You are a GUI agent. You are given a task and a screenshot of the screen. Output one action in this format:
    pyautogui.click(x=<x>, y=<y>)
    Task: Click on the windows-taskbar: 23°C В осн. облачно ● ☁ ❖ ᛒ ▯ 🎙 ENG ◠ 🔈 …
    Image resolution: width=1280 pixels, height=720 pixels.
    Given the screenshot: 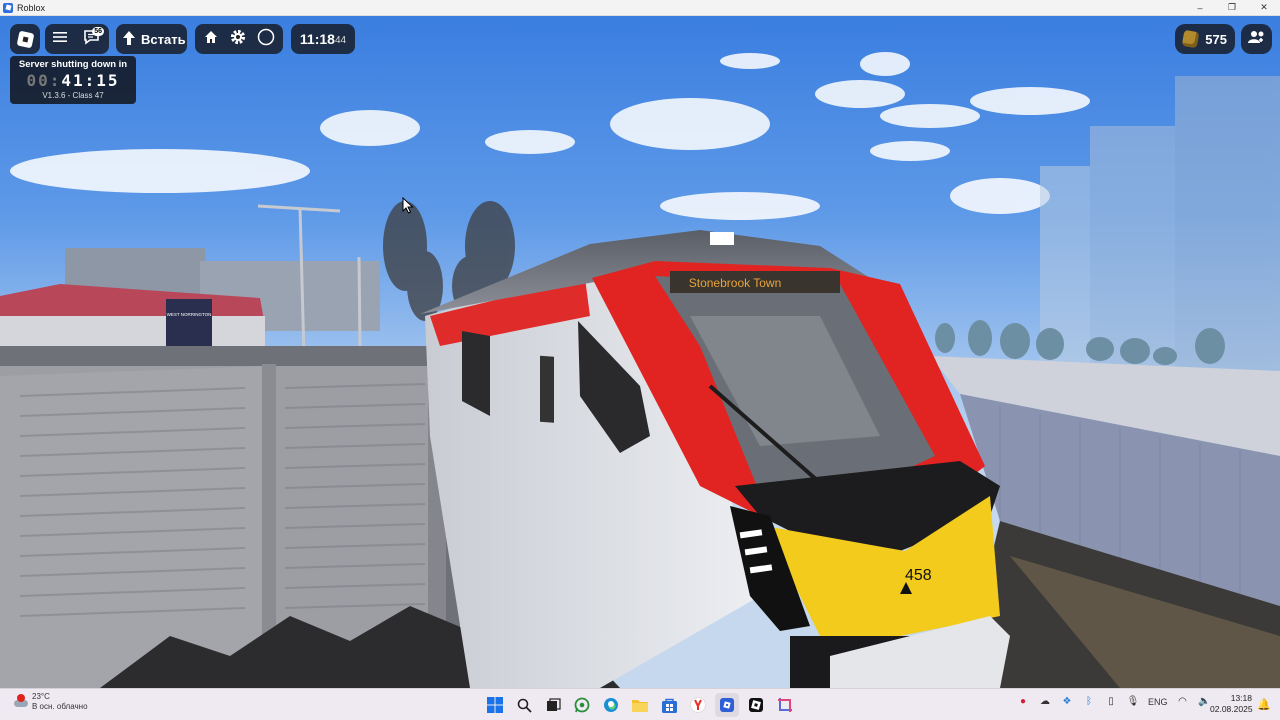 What is the action you would take?
    pyautogui.click(x=640, y=704)
    